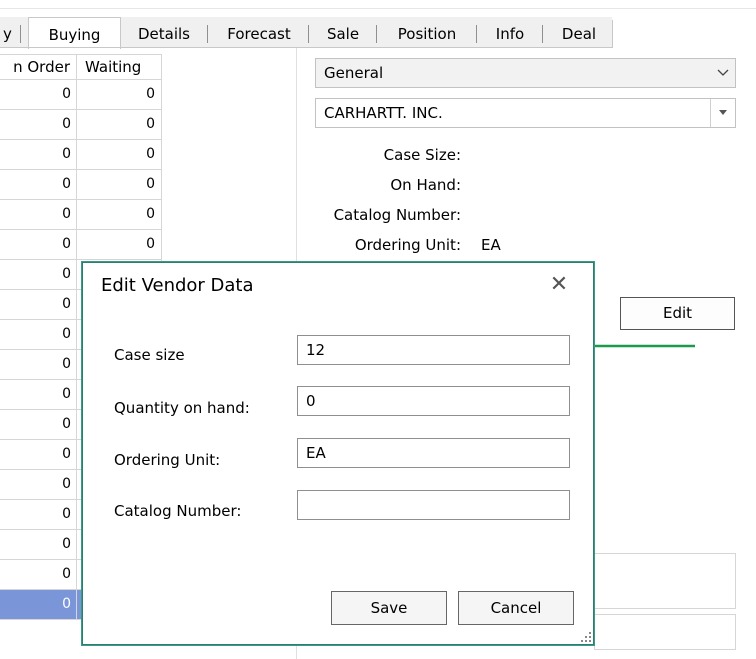 This screenshot has height=659, width=756. I want to click on edit-button: Edit, so click(677, 313).